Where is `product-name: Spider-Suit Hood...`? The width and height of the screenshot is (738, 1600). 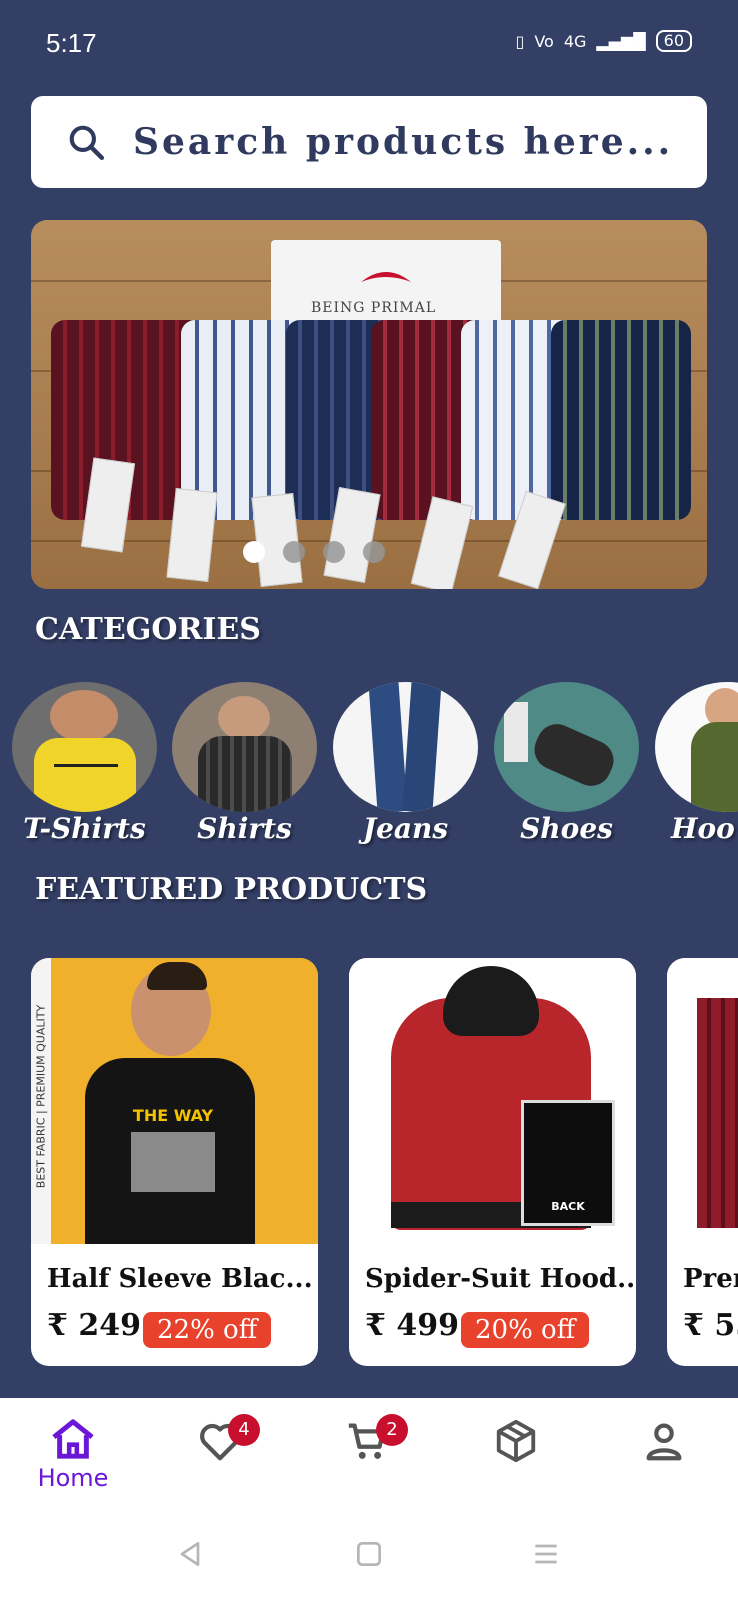
product-name: Spider-Suit Hood... is located at coordinates (500, 1279).